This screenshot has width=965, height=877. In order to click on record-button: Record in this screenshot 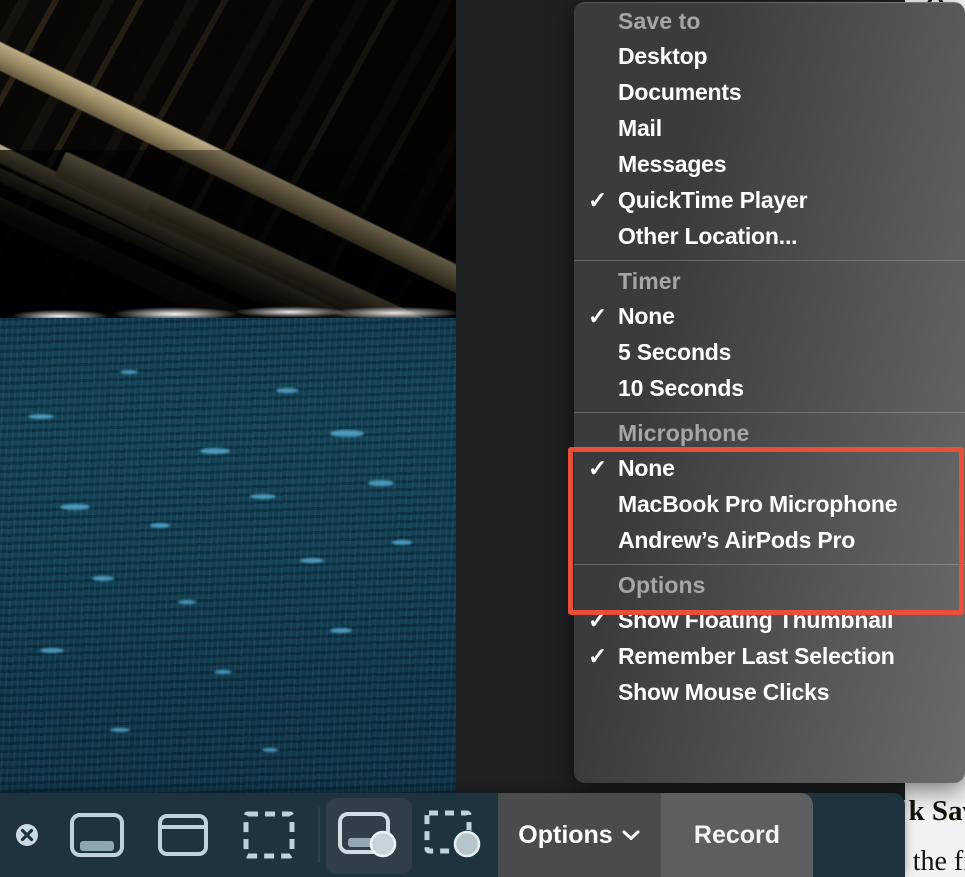, I will do `click(737, 835)`.